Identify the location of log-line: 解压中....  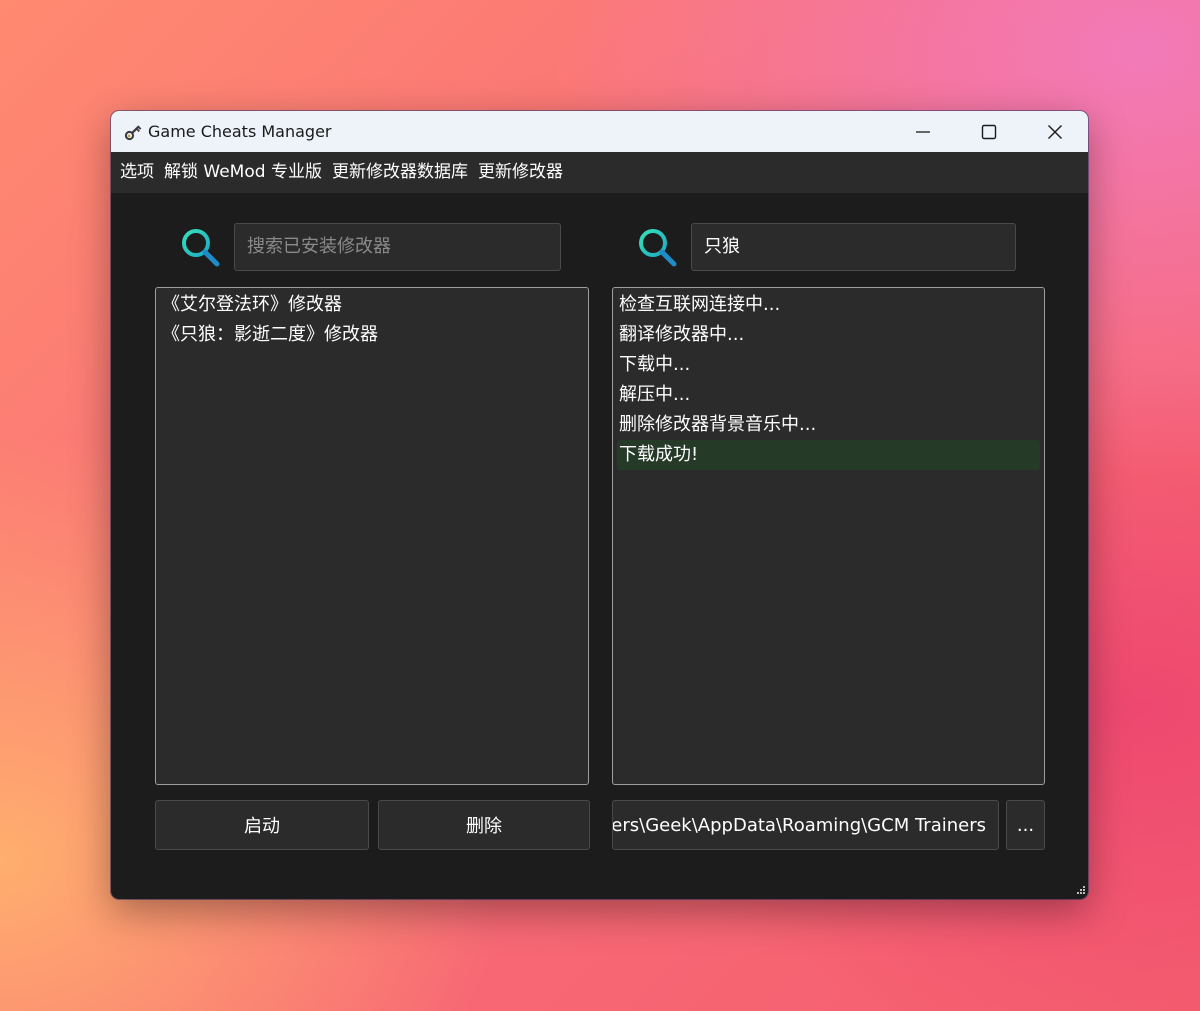
(655, 394).